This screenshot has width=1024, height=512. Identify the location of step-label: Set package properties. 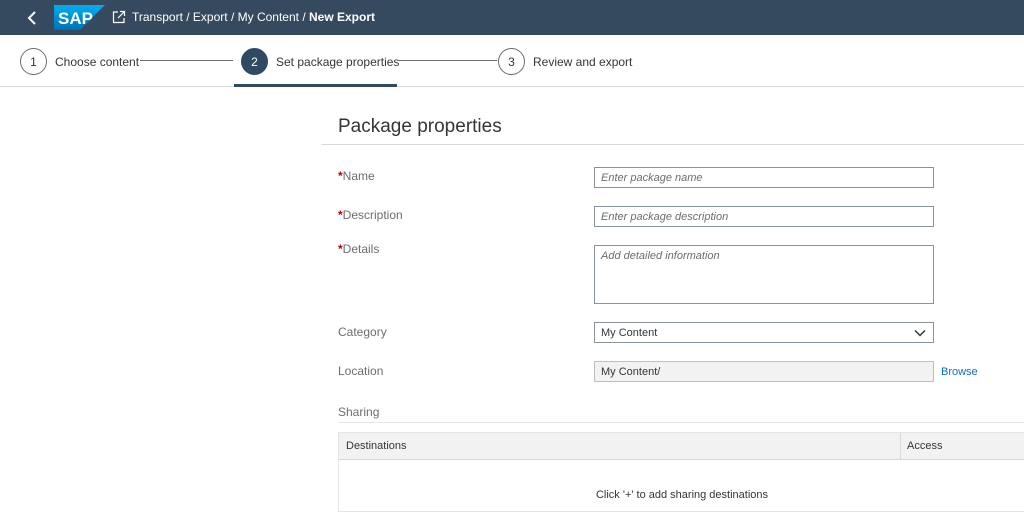
(338, 61).